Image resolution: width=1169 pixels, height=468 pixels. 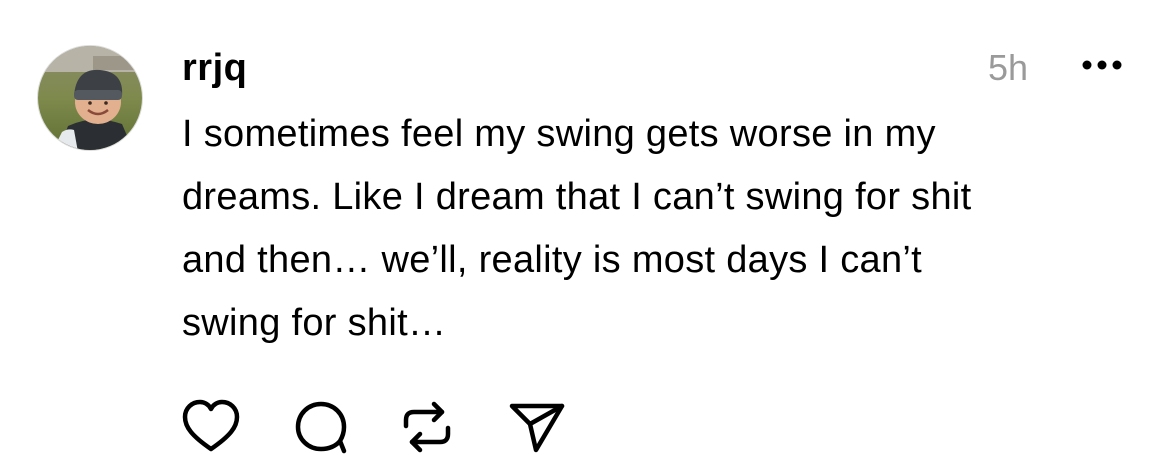 I want to click on send-paper-plane-icon, so click(x=537, y=428).